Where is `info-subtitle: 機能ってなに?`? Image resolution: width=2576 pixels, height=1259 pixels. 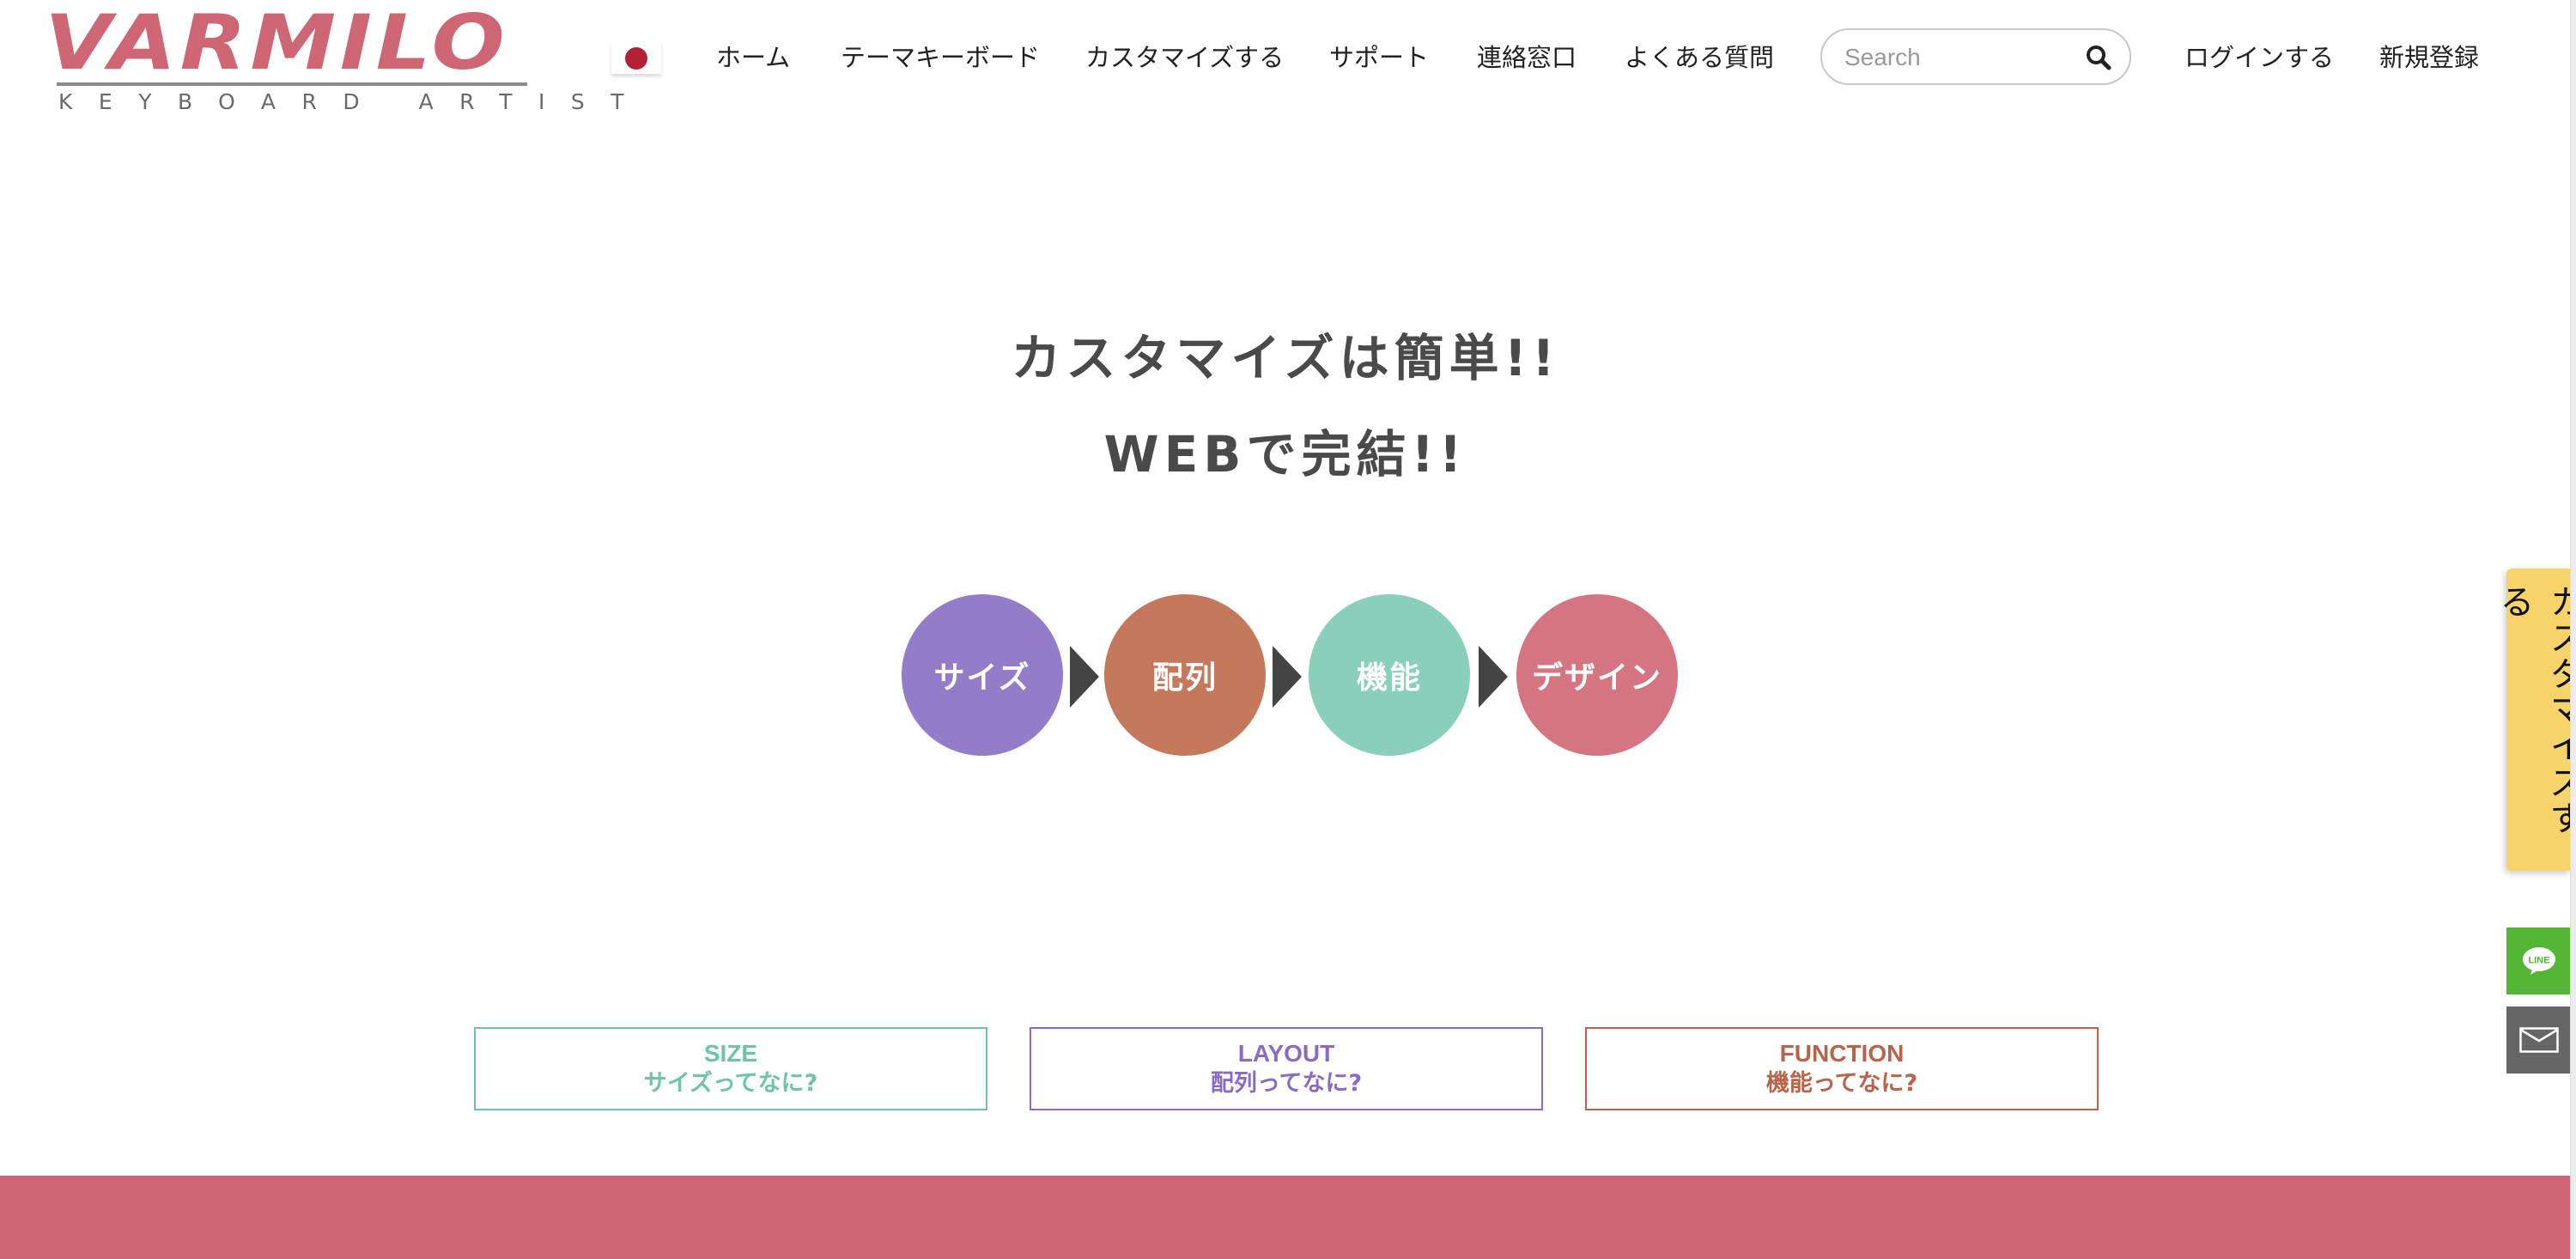 info-subtitle: 機能ってなに? is located at coordinates (1842, 1083).